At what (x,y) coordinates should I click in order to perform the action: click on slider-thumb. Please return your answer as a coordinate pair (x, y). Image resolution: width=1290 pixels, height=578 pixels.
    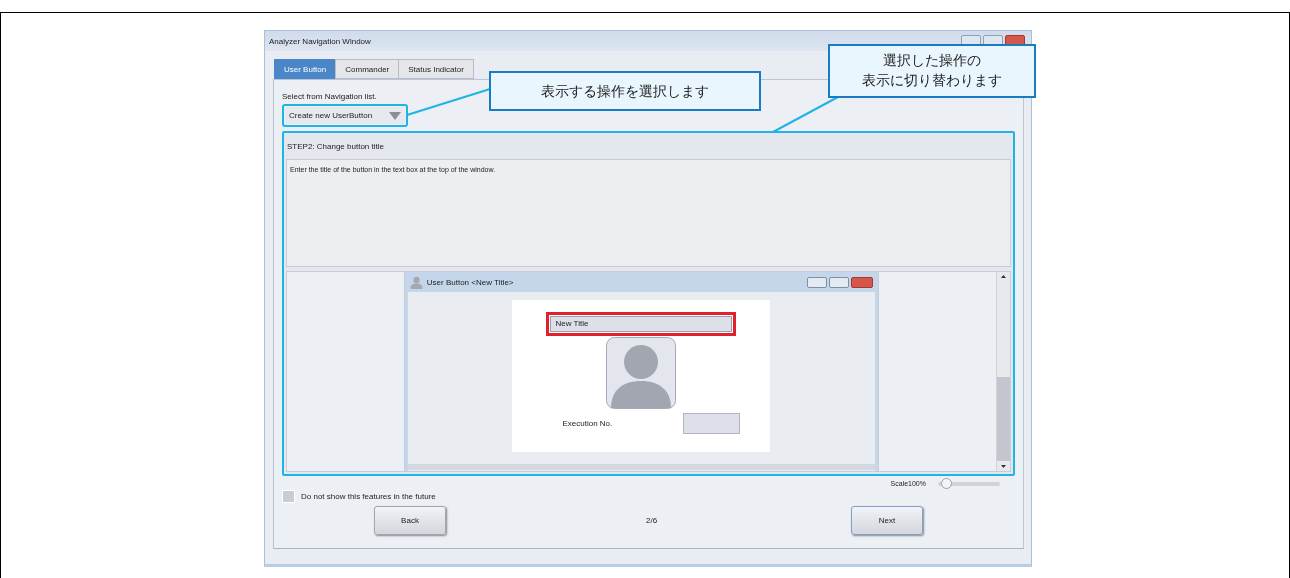
    Looking at the image, I should click on (946, 483).